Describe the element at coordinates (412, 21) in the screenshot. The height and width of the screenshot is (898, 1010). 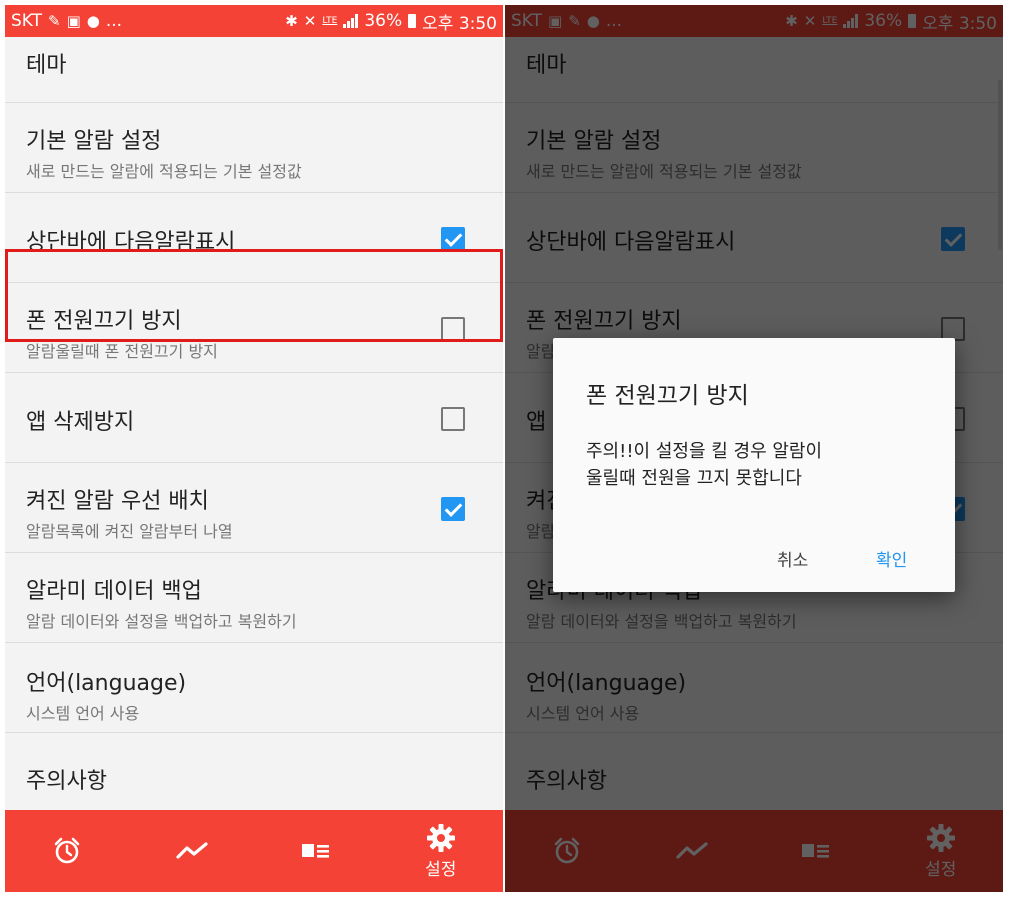
I see `battery-icon` at that location.